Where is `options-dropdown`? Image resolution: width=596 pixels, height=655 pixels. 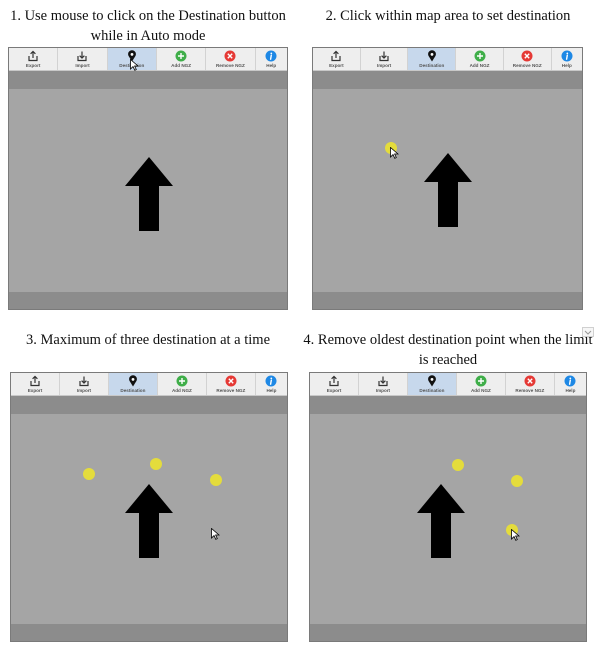 options-dropdown is located at coordinates (588, 332).